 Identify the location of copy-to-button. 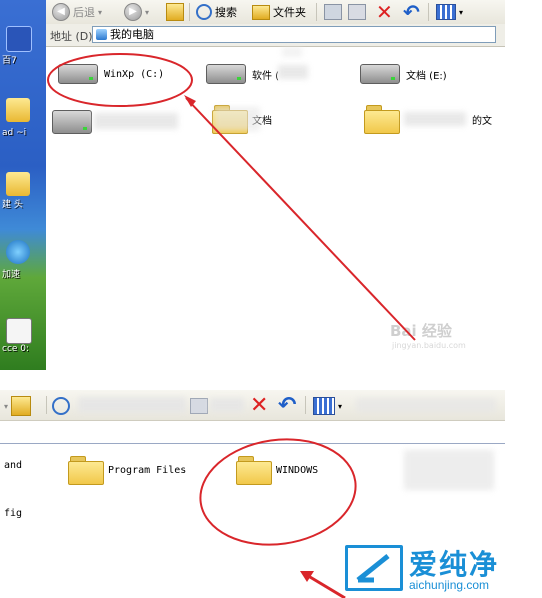
(357, 12).